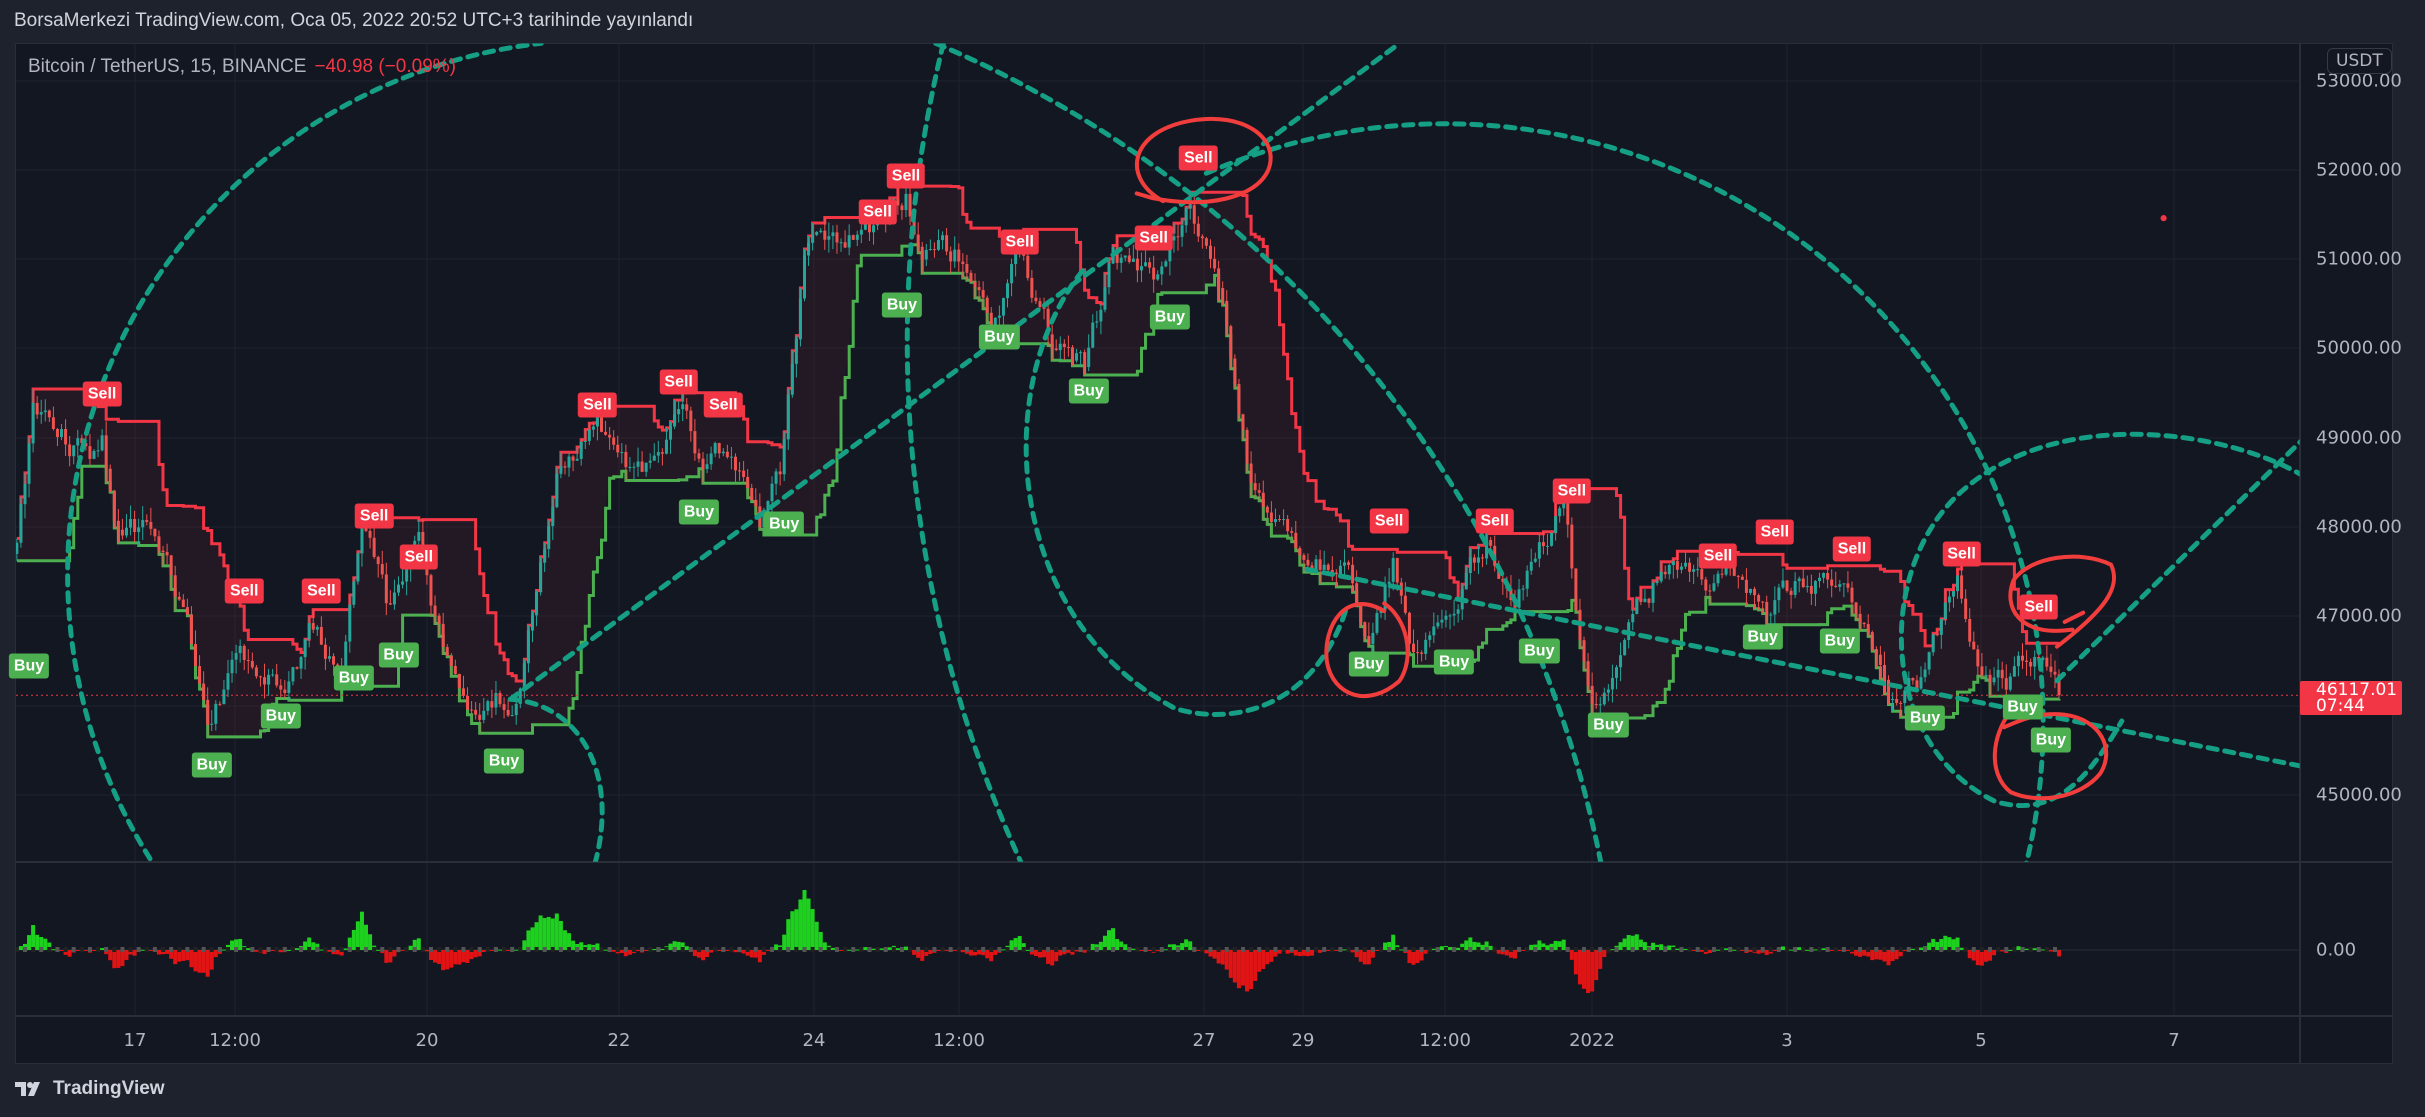 This screenshot has width=2425, height=1117. I want to click on brand-name: TradingView, so click(109, 1088).